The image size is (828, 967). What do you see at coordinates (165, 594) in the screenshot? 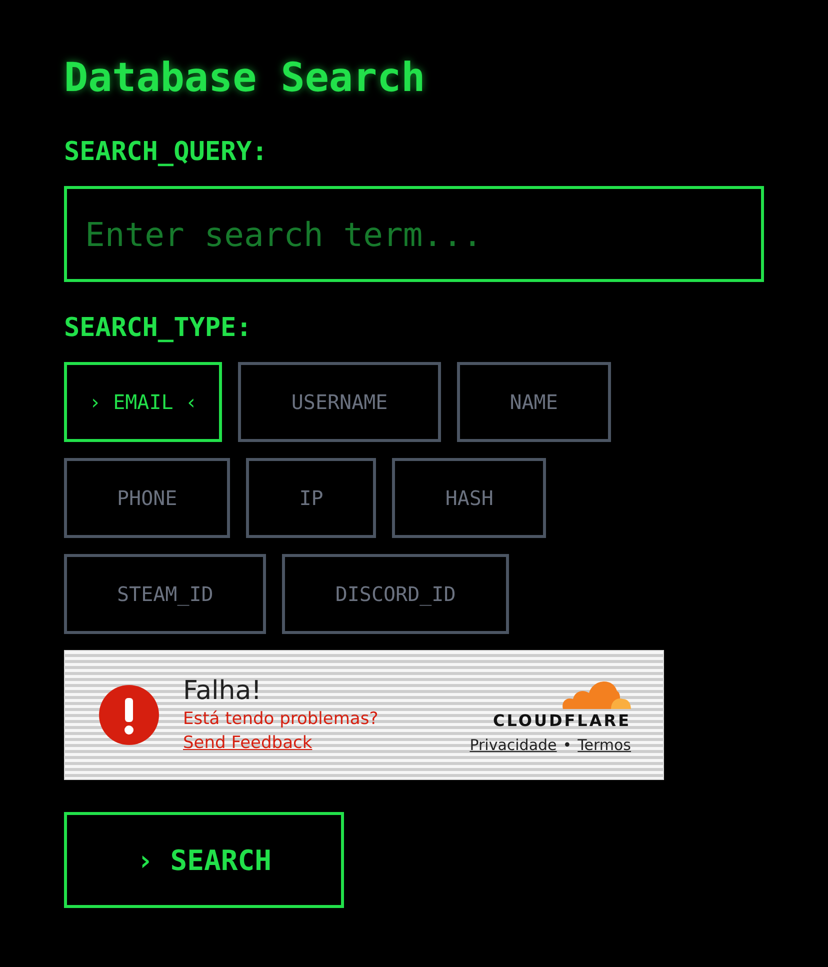
I see `search-type-option: STEAM_ID` at bounding box center [165, 594].